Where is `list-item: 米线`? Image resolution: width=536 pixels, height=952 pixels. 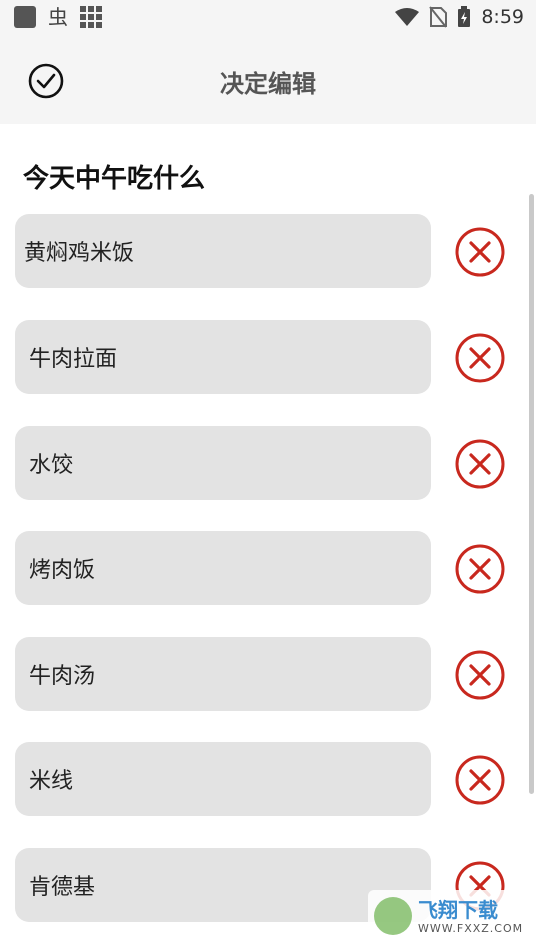
list-item: 米线 is located at coordinates (265, 779).